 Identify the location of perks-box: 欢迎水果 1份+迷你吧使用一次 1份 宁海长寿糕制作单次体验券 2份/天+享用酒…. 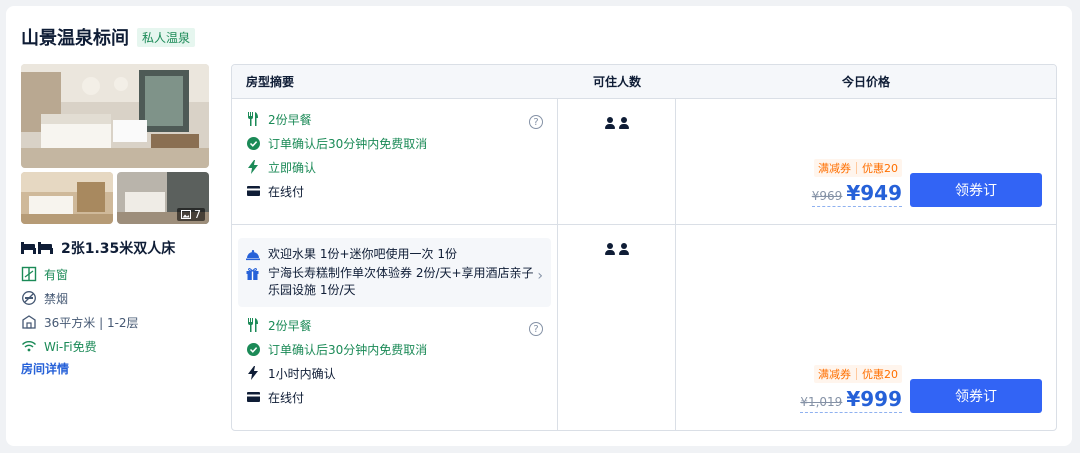
(394, 272).